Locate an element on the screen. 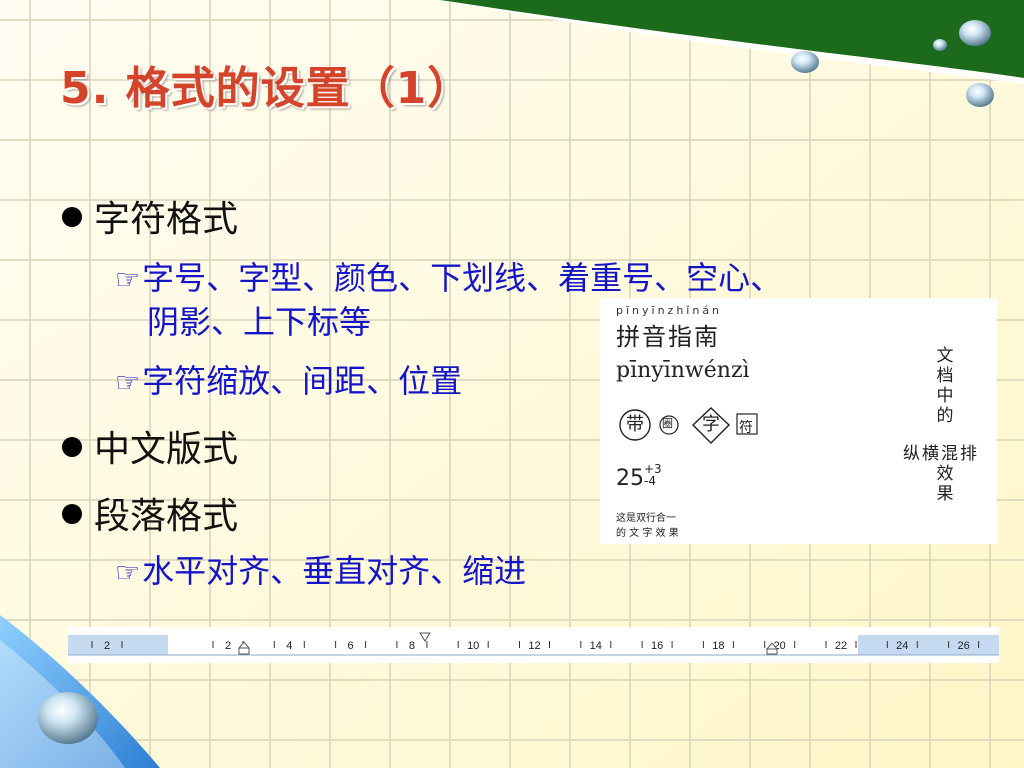 The width and height of the screenshot is (1024, 768). paragraph-ruler: 2 2 4 6 8 10 12 14 16 18 20 22 24 26 is located at coordinates (533, 645).